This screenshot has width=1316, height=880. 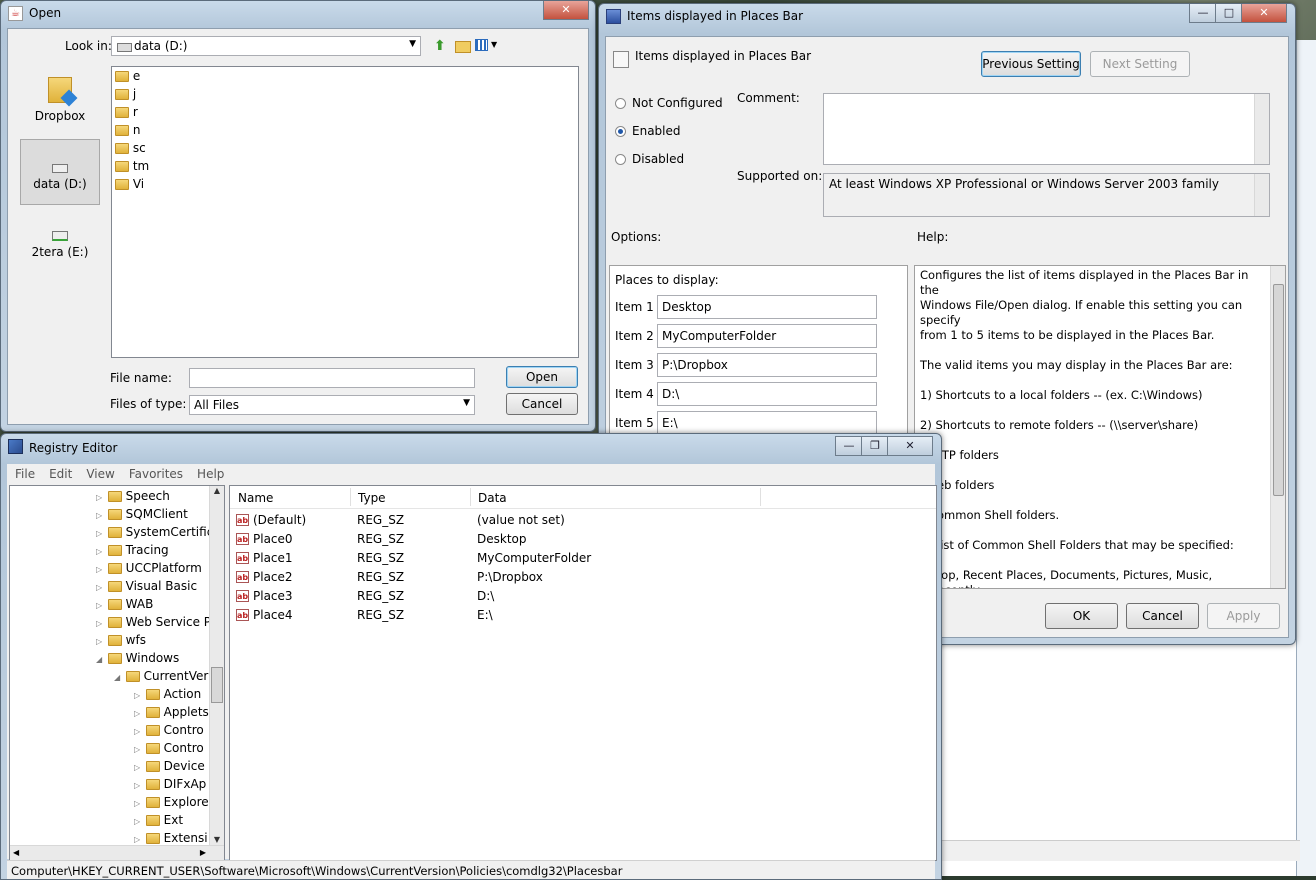 I want to click on ok-button: OK, so click(x=1081, y=616).